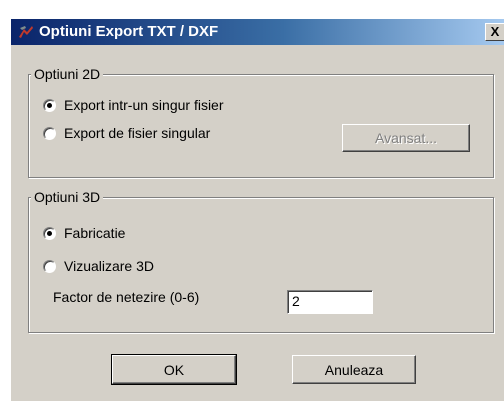 The height and width of the screenshot is (401, 504). Describe the element at coordinates (95, 233) in the screenshot. I see `radio-fabrication-label: Fabricatie` at that location.